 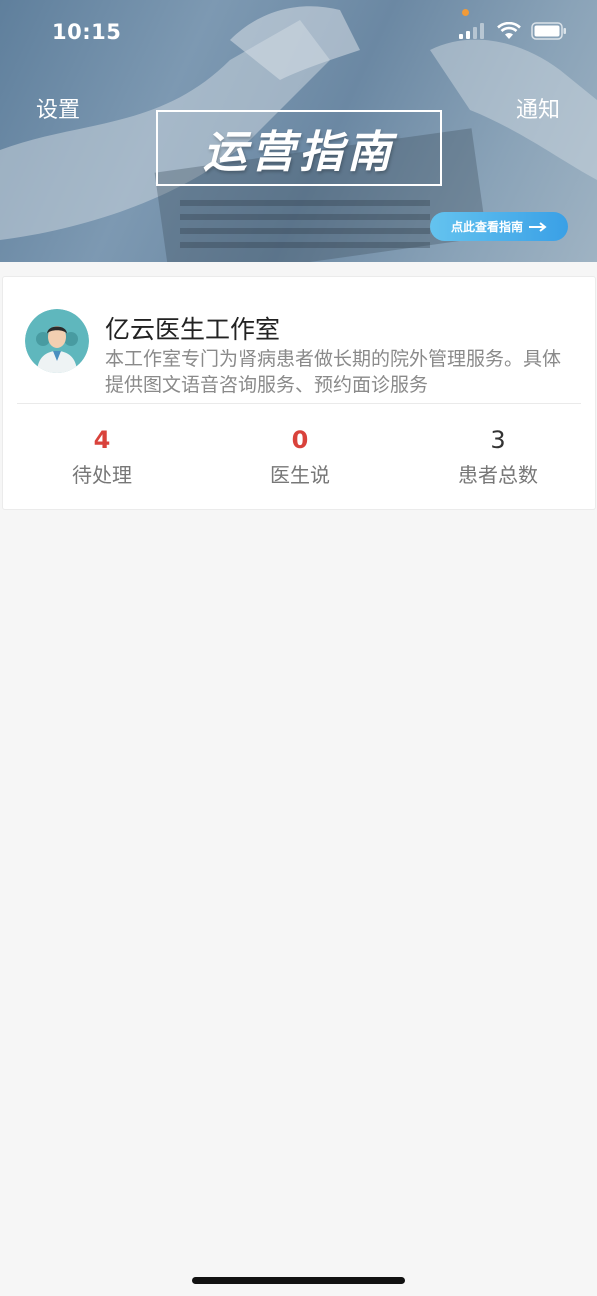 I want to click on stat-doctor-says-value: 0, so click(x=300, y=440).